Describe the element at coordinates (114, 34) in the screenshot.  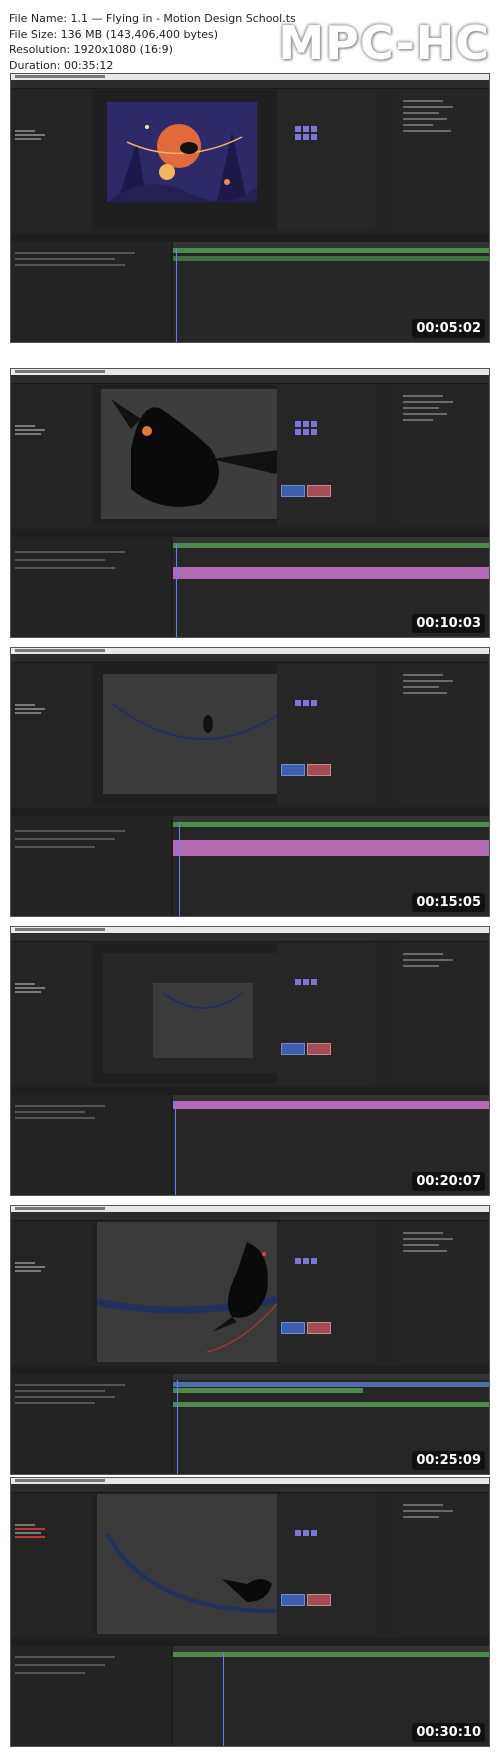
I see `file-size: File Size: 136 MB (143,406,400 bytes)` at that location.